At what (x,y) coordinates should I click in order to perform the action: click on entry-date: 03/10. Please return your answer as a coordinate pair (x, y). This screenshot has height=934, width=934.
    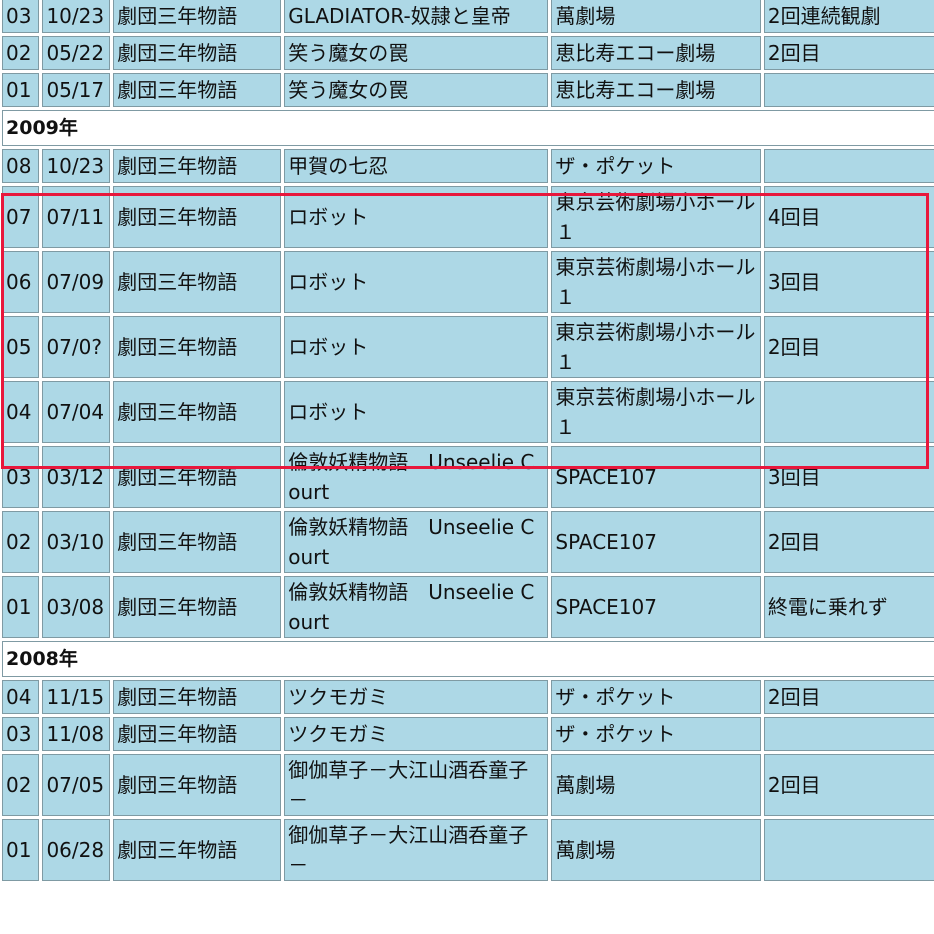
    Looking at the image, I should click on (76, 542).